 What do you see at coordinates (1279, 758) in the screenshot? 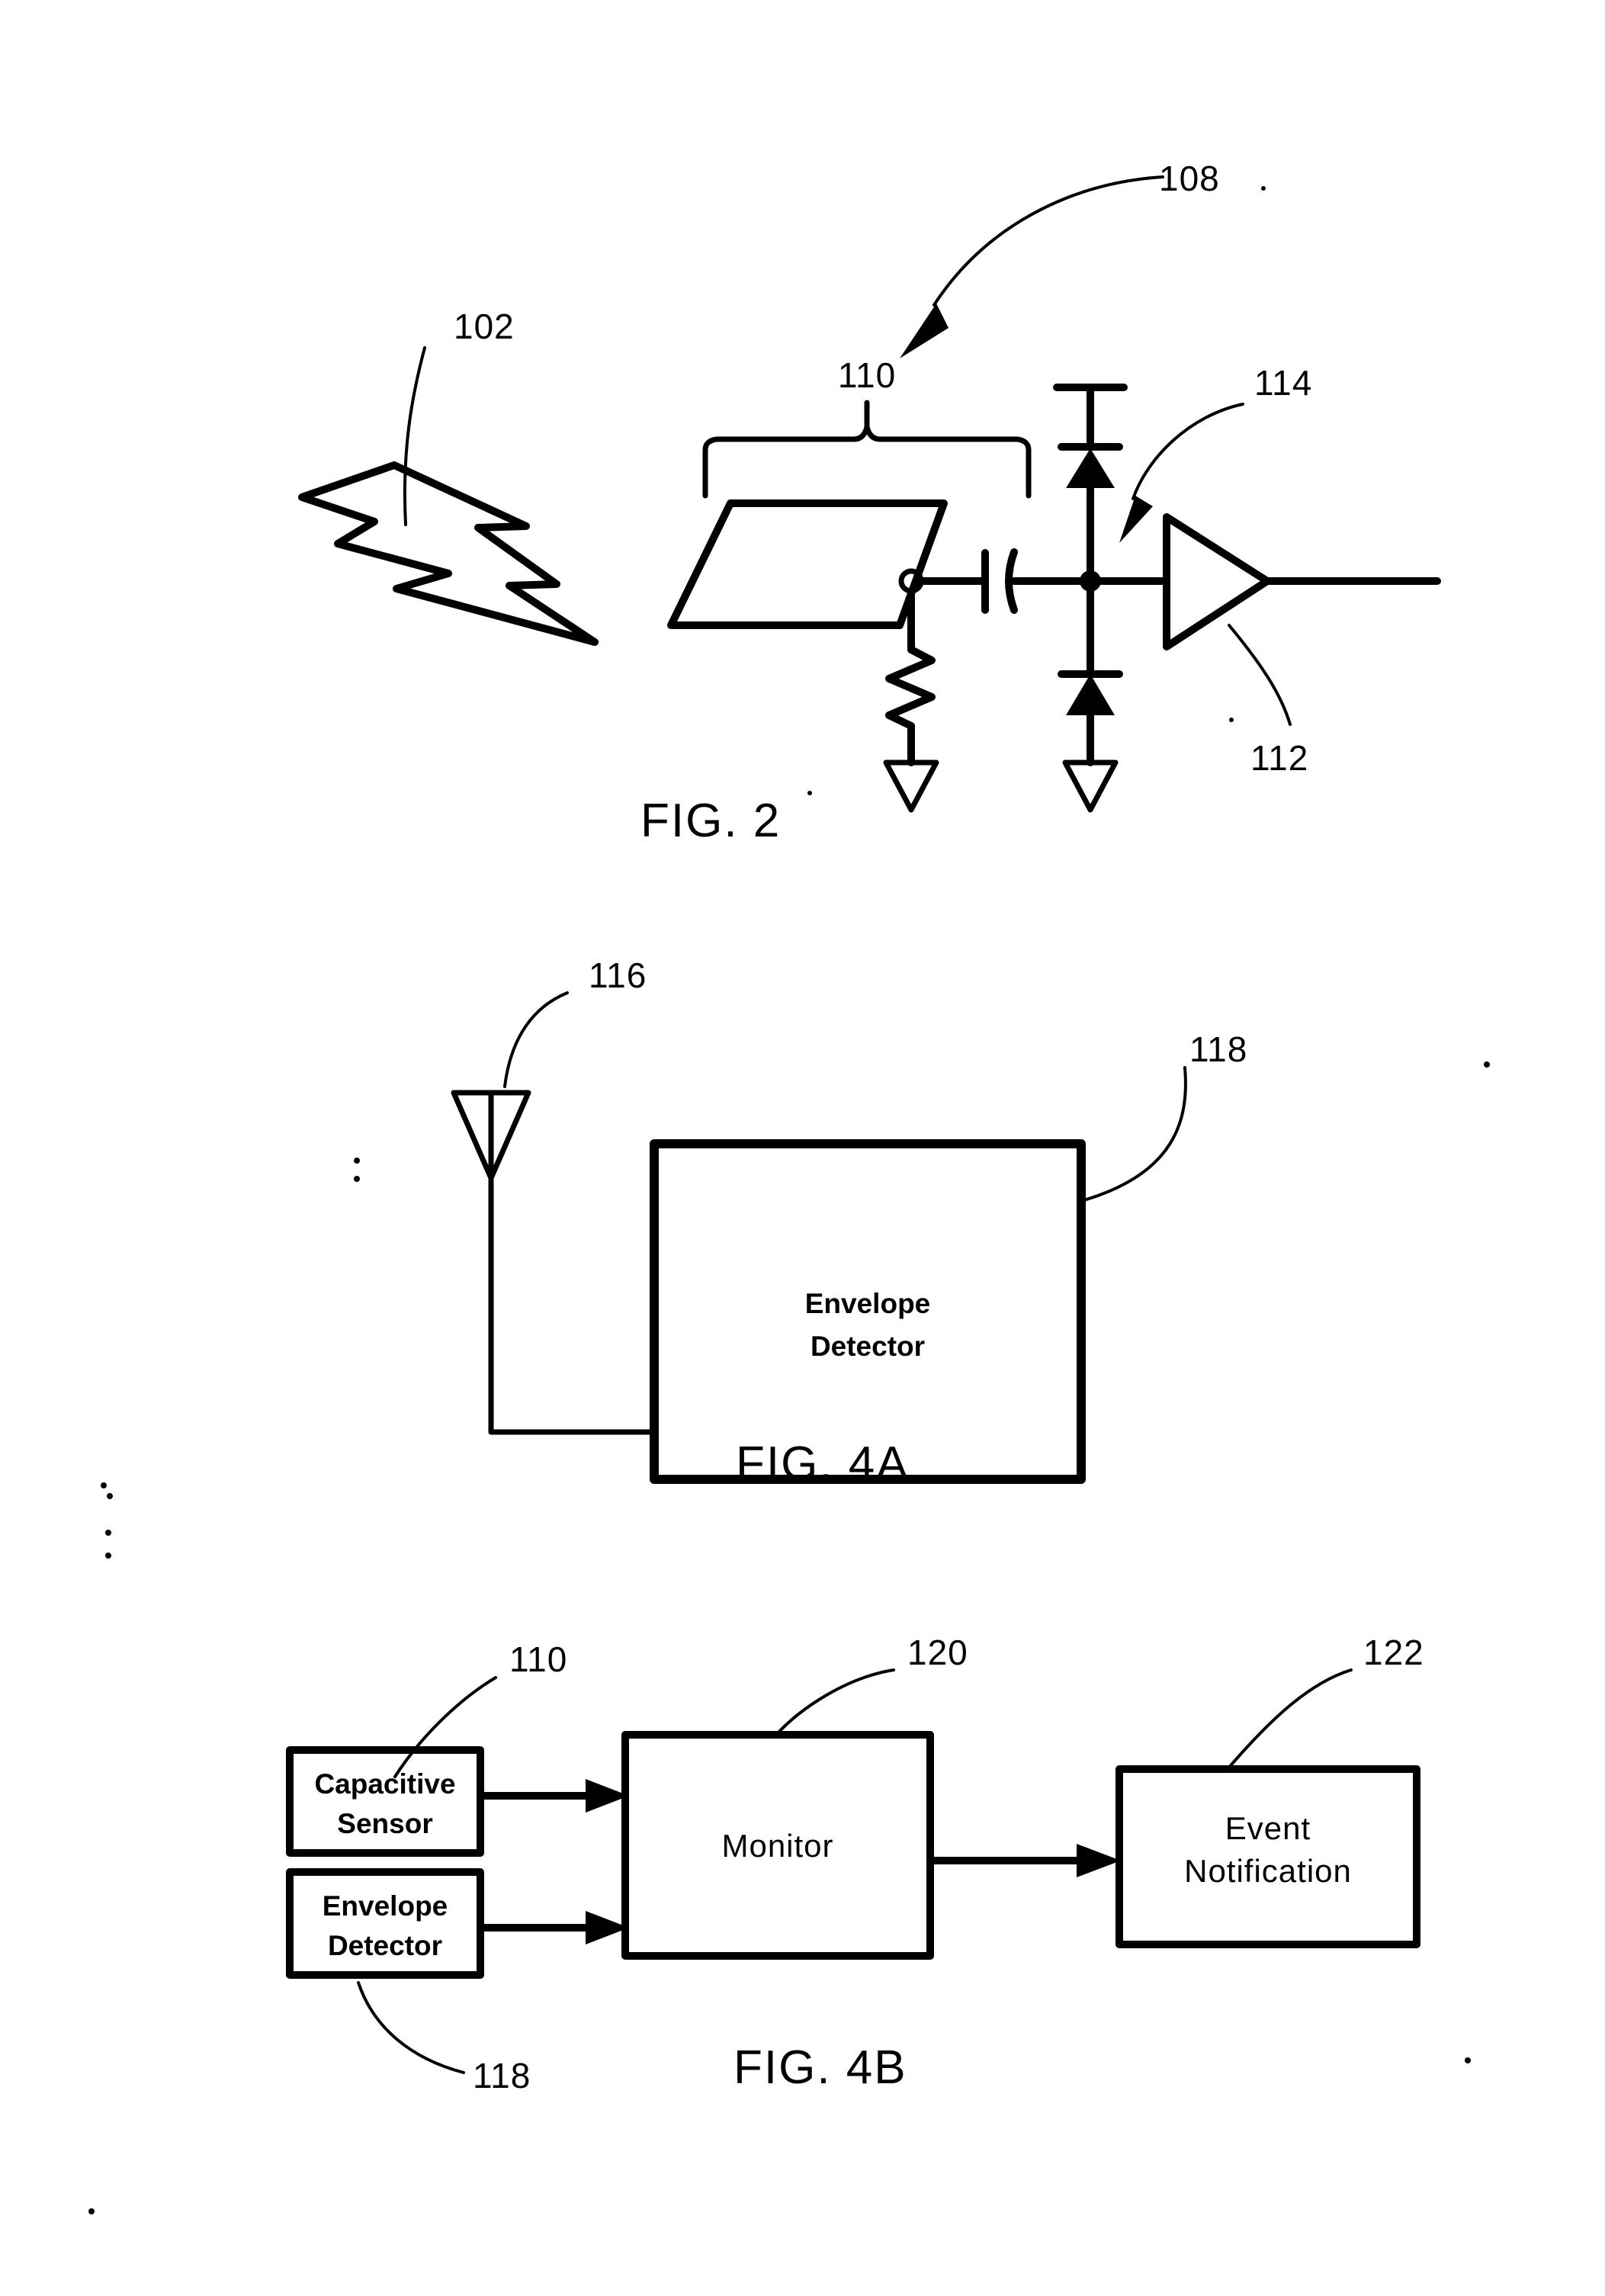
I see `ref-num-112: 112` at bounding box center [1279, 758].